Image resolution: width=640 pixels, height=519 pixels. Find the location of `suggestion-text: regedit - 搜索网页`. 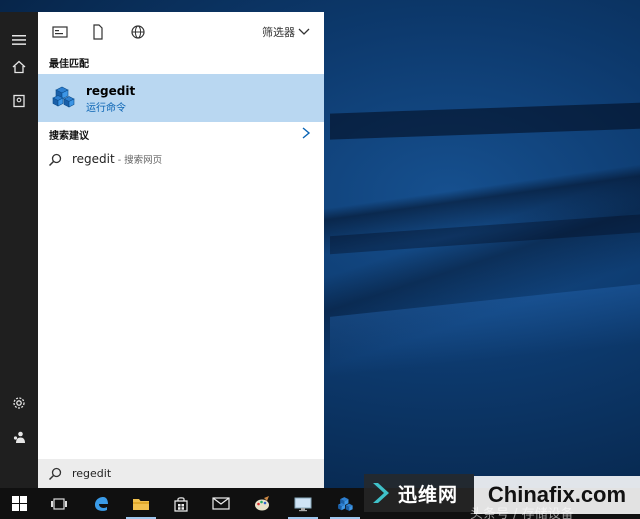

suggestion-text: regedit - 搜索网页 is located at coordinates (117, 159).